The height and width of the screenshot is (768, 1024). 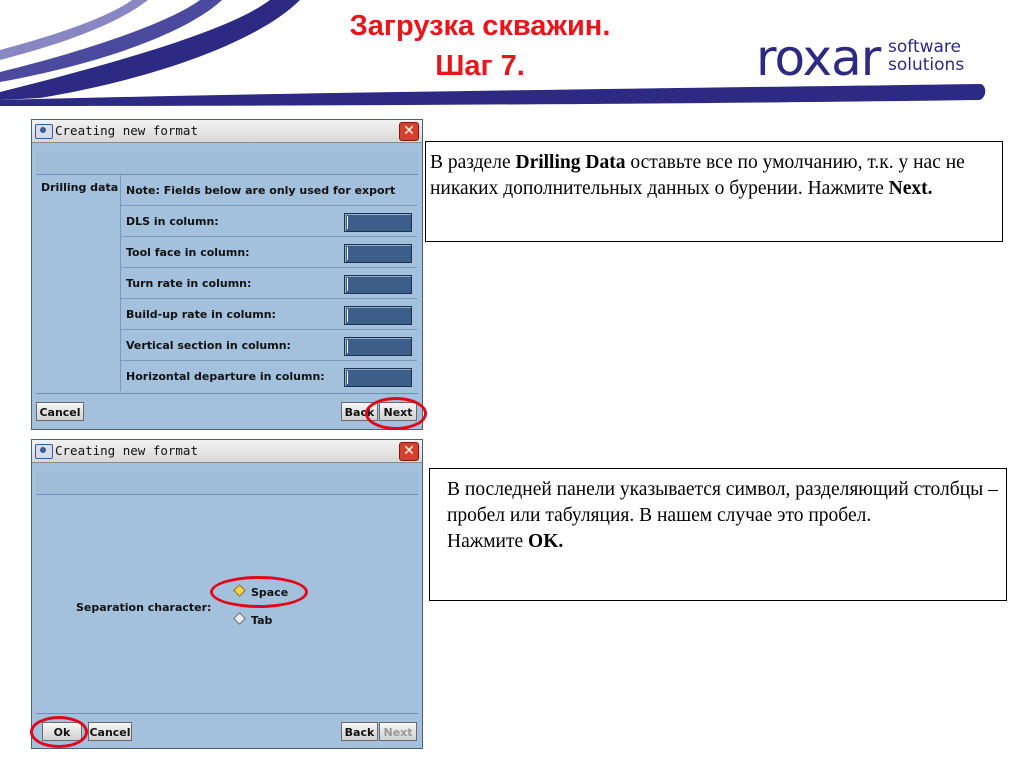 I want to click on logo-tagline-line2: solutions, so click(x=926, y=65).